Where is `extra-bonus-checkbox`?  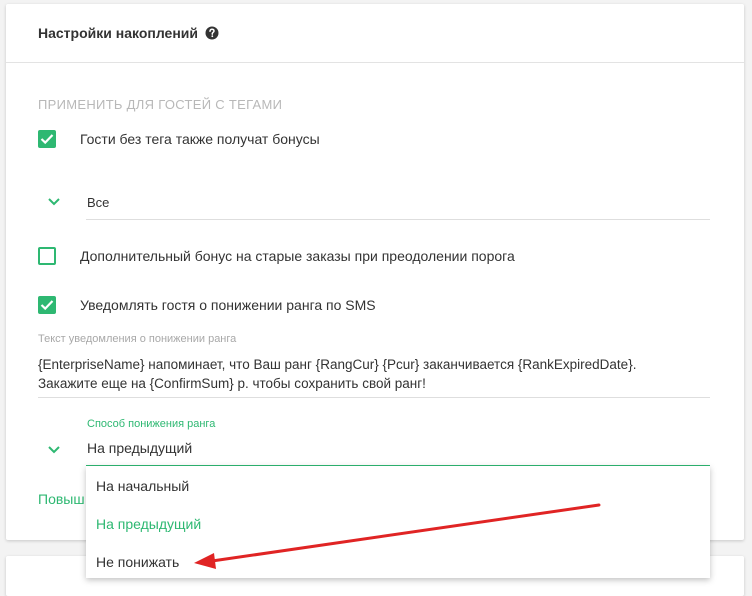 extra-bonus-checkbox is located at coordinates (47, 256).